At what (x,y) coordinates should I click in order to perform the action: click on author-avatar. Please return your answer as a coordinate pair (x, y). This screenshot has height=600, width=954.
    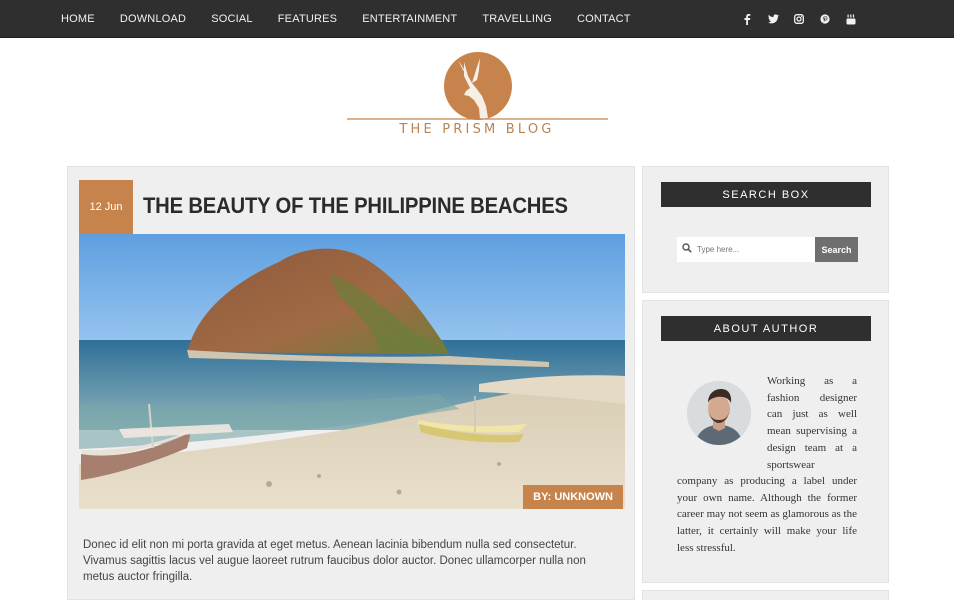
    Looking at the image, I should click on (719, 413).